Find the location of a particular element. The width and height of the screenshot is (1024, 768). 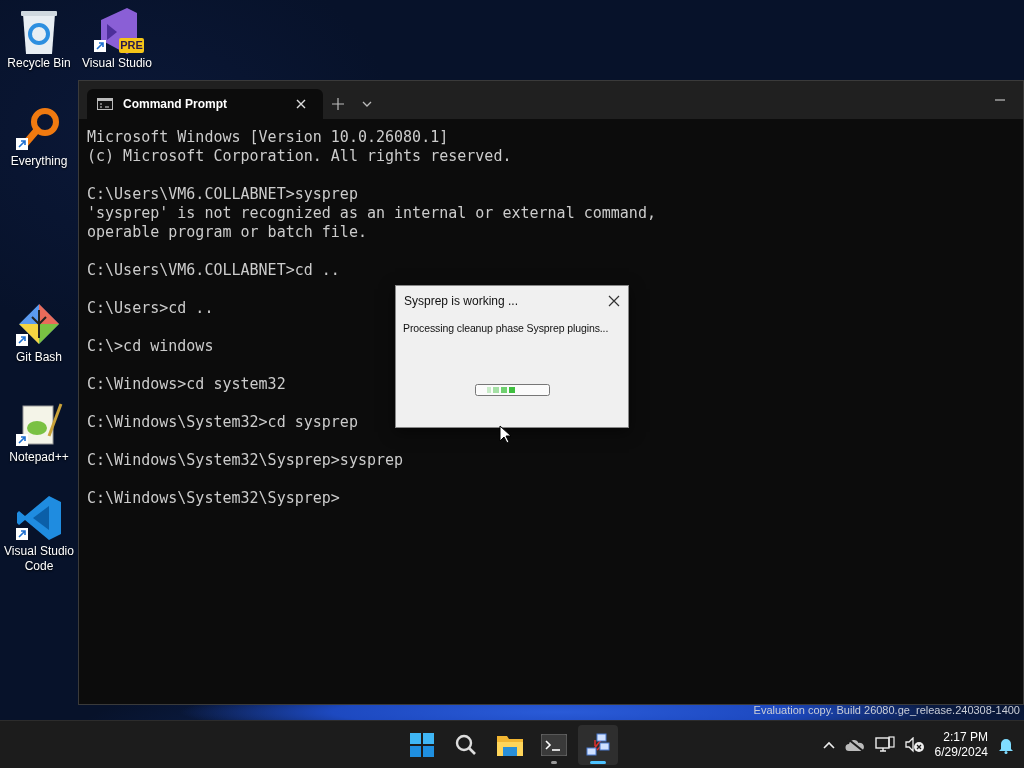

terminal-tab: Command Prompt is located at coordinates (205, 104).